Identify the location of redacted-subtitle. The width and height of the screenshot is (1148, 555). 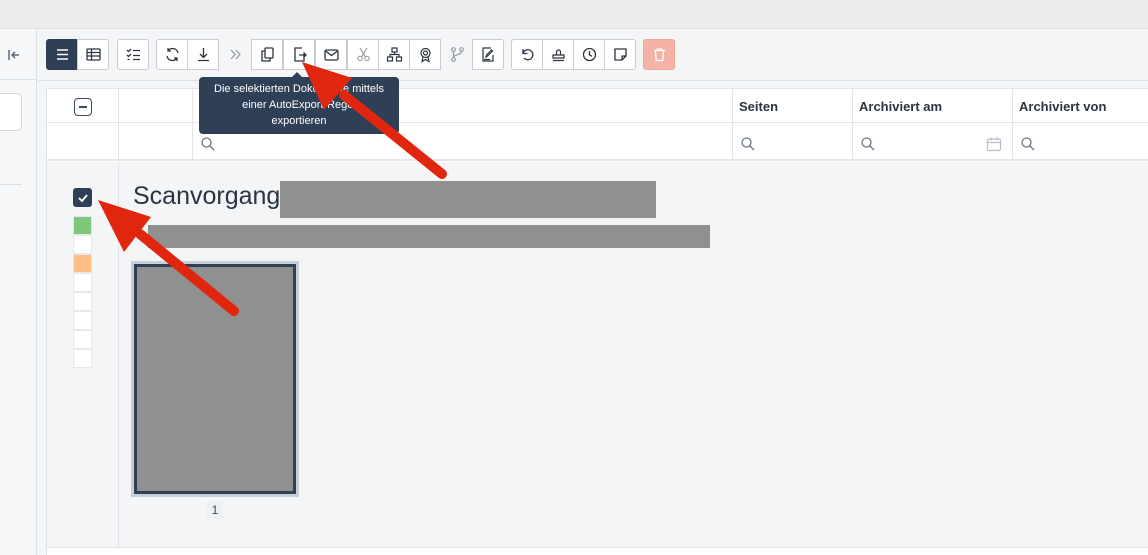
(429, 236).